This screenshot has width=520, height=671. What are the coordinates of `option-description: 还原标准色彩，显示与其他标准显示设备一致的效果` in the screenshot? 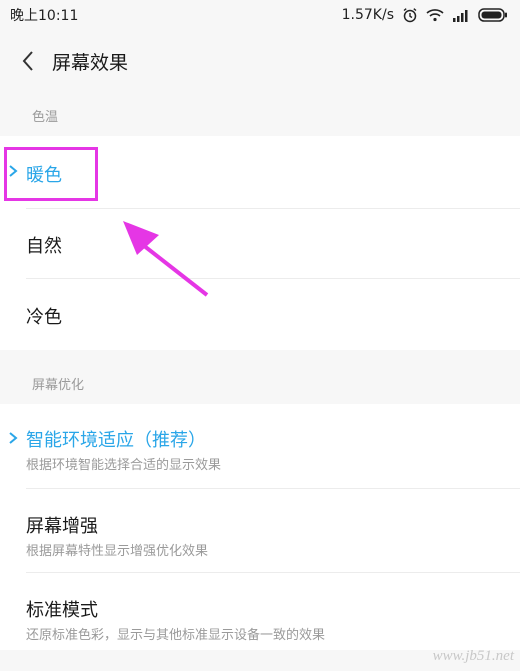 It's located at (176, 635).